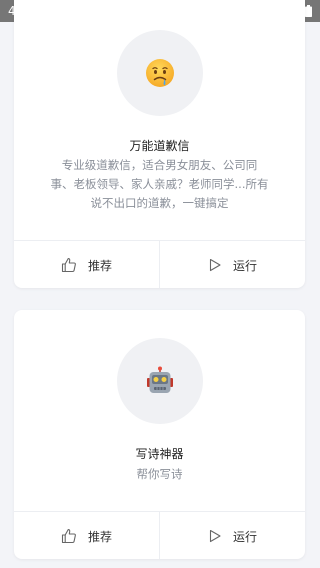 The width and height of the screenshot is (320, 568). Describe the element at coordinates (159, 203) in the screenshot. I see `description-line: 说不出口的道歉，一键搞定` at that location.